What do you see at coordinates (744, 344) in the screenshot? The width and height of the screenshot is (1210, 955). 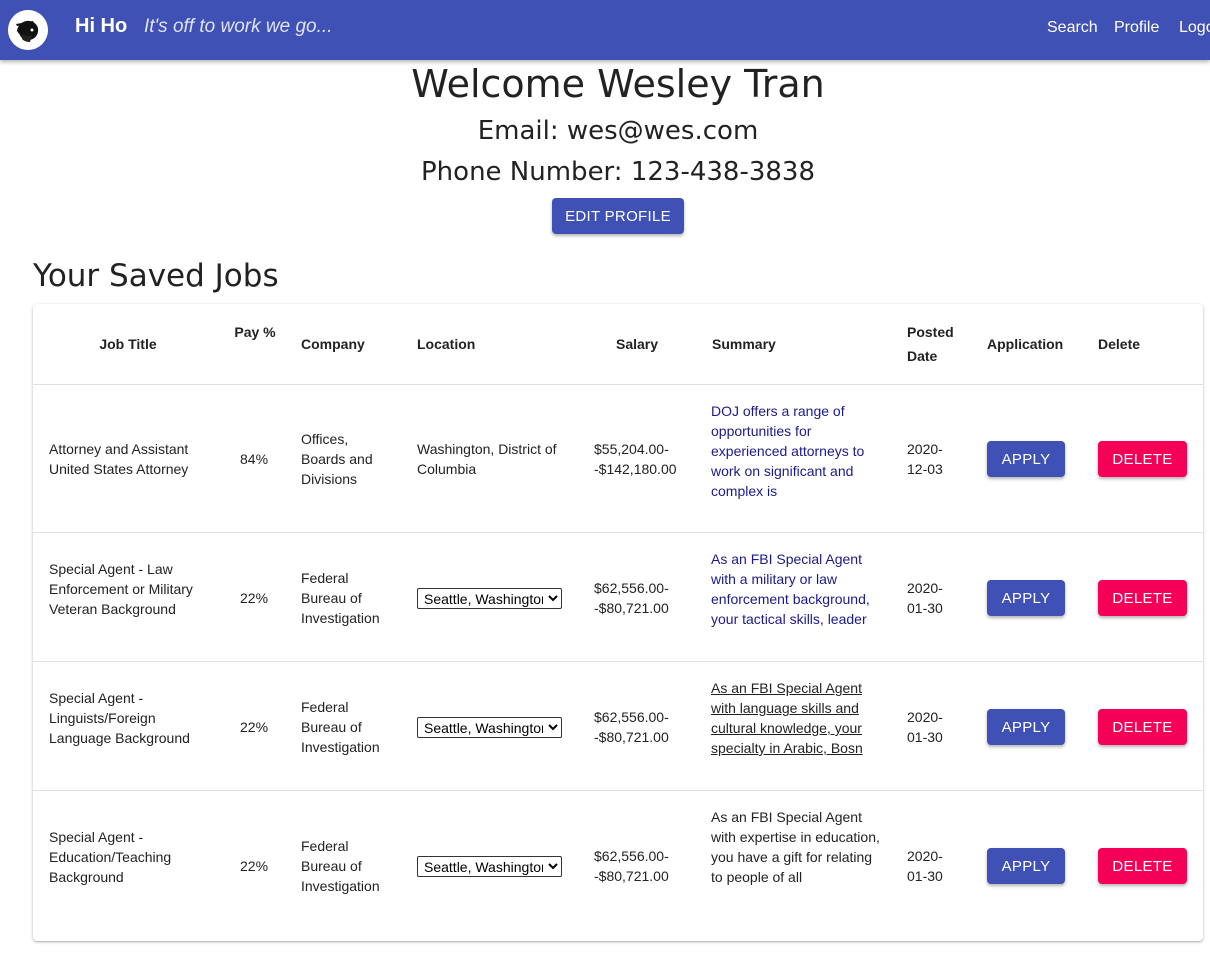 I see `header-summary: Summary` at bounding box center [744, 344].